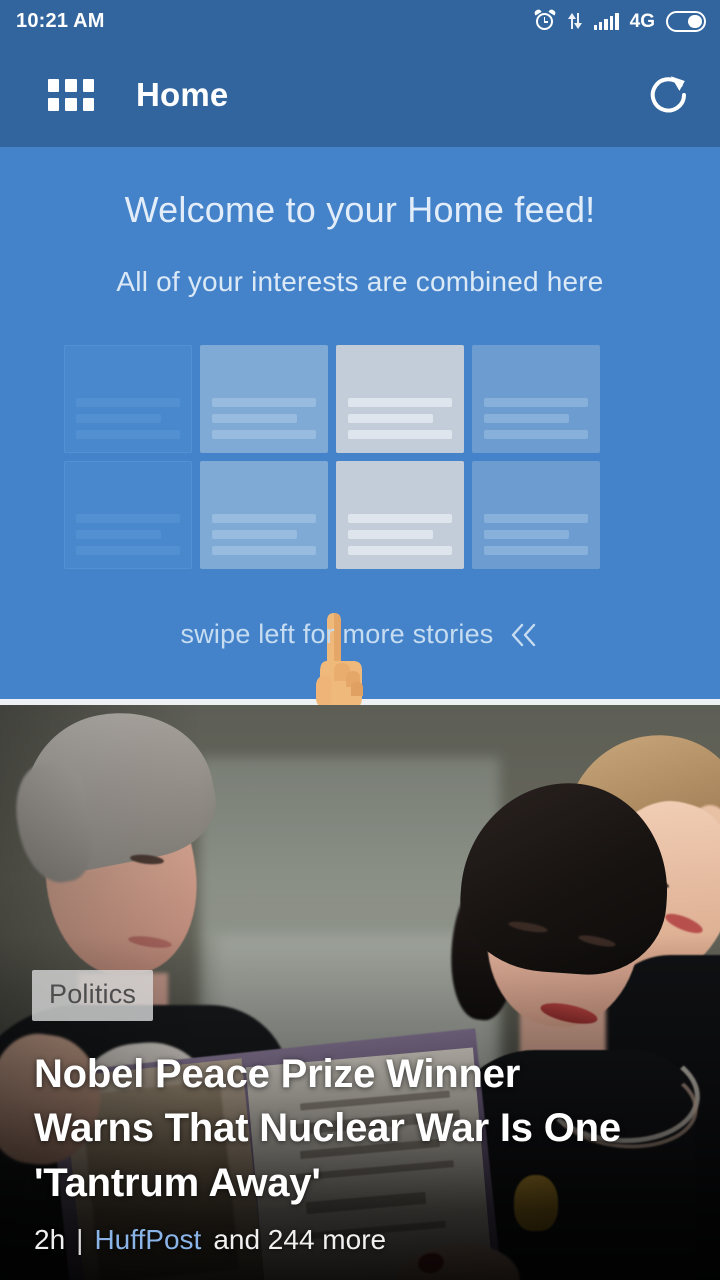  What do you see at coordinates (93, 995) in the screenshot?
I see `category-badge: Politics` at bounding box center [93, 995].